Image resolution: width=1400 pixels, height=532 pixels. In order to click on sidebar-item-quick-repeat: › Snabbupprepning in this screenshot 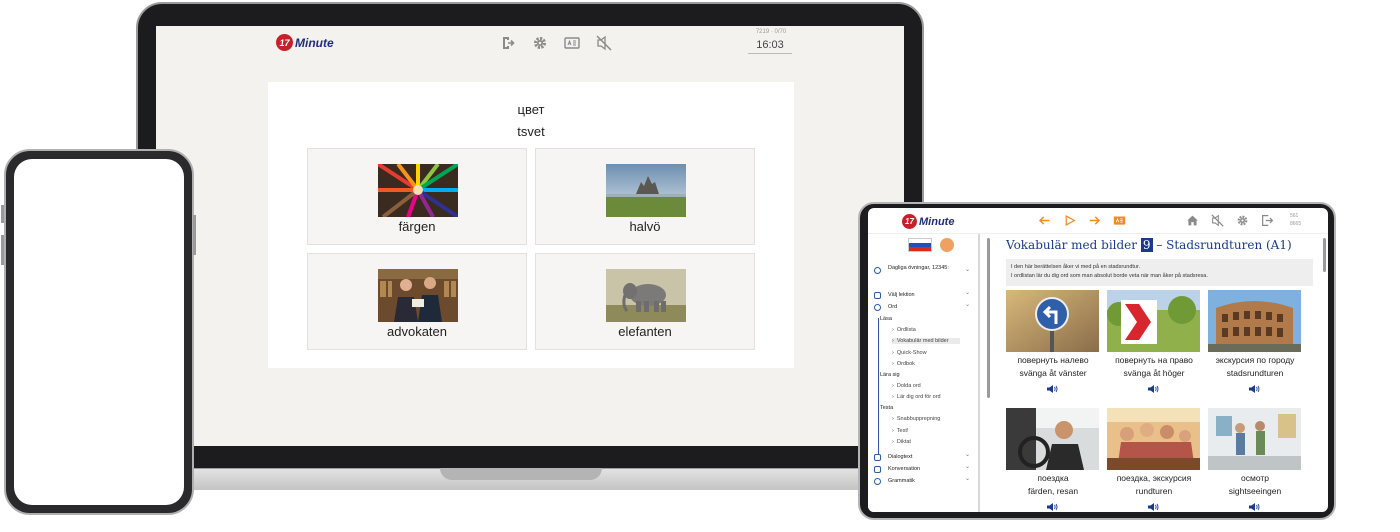, I will do `click(916, 419)`.